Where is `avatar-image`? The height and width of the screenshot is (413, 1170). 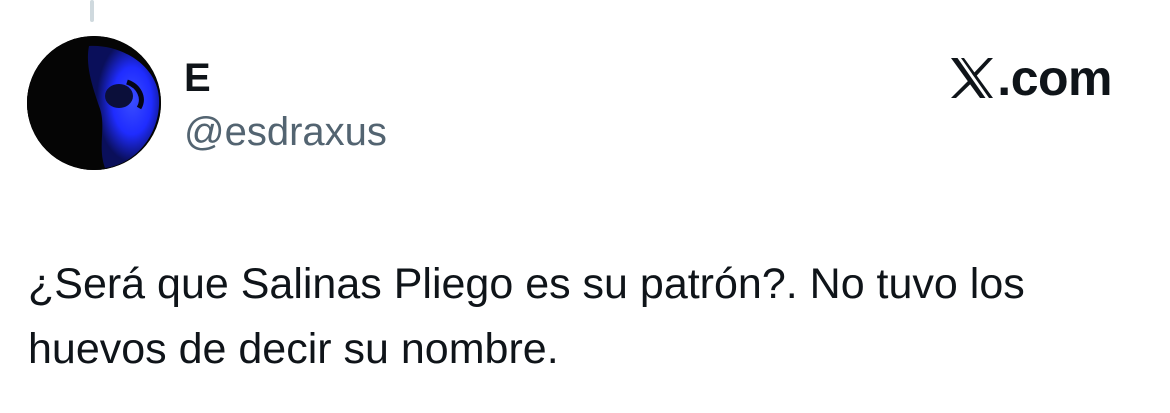 avatar-image is located at coordinates (94, 103).